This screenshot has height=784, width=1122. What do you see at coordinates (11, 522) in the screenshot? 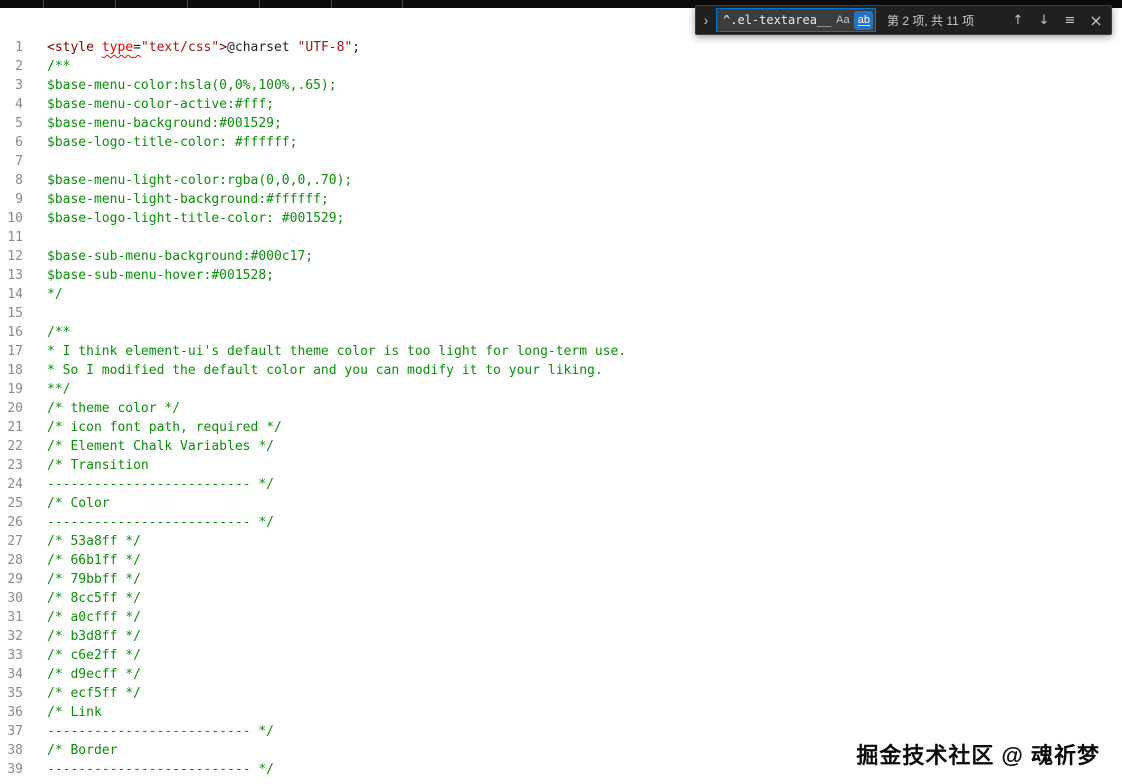
I see `line-number: 26` at bounding box center [11, 522].